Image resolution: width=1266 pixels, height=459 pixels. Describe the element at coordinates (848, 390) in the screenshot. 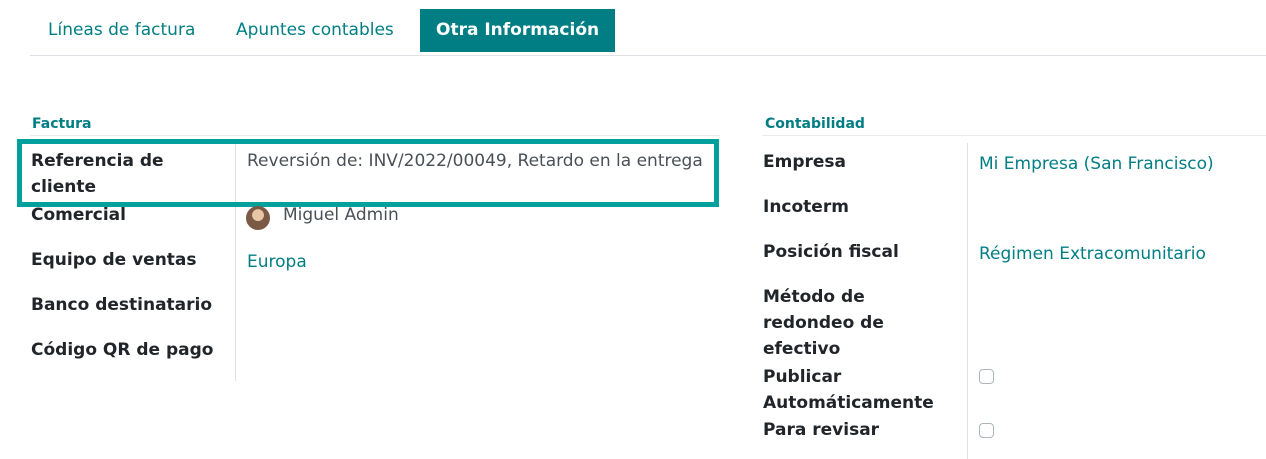

I see `auto-post-label: Publicar Automáticamente` at that location.